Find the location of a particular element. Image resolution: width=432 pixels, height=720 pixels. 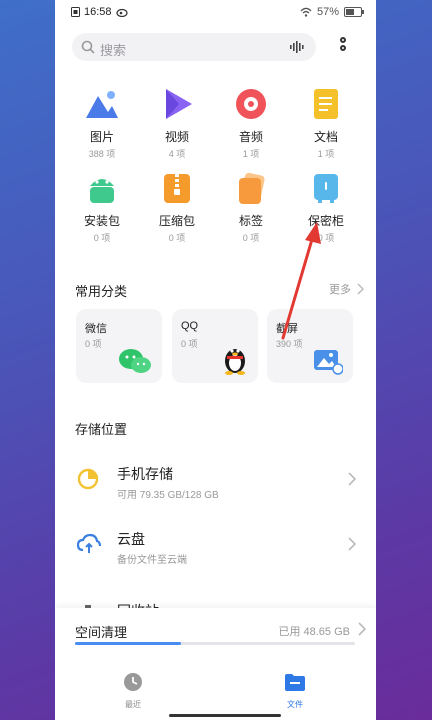

category-count: 388 项 is located at coordinates (102, 154).